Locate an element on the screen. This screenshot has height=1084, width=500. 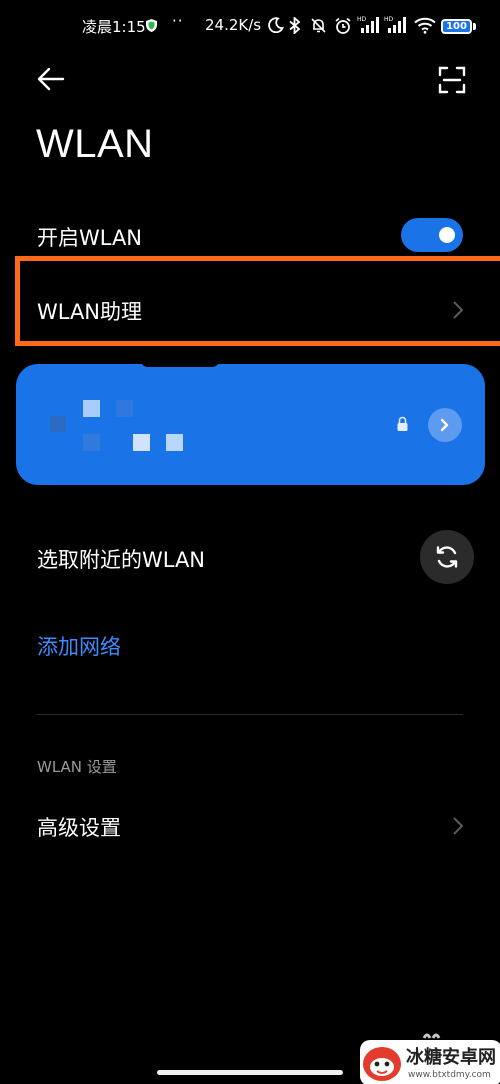
refresh-button is located at coordinates (447, 557).